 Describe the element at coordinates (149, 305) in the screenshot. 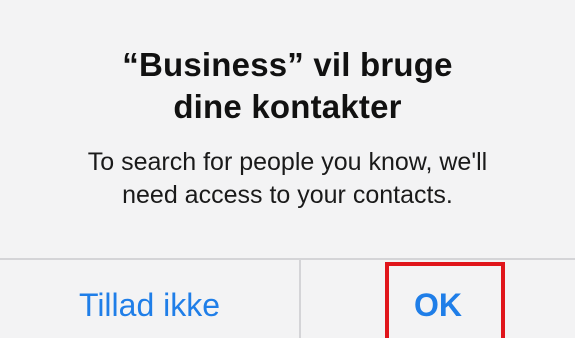

I see `dont-allow-button: Tillad ikke` at that location.